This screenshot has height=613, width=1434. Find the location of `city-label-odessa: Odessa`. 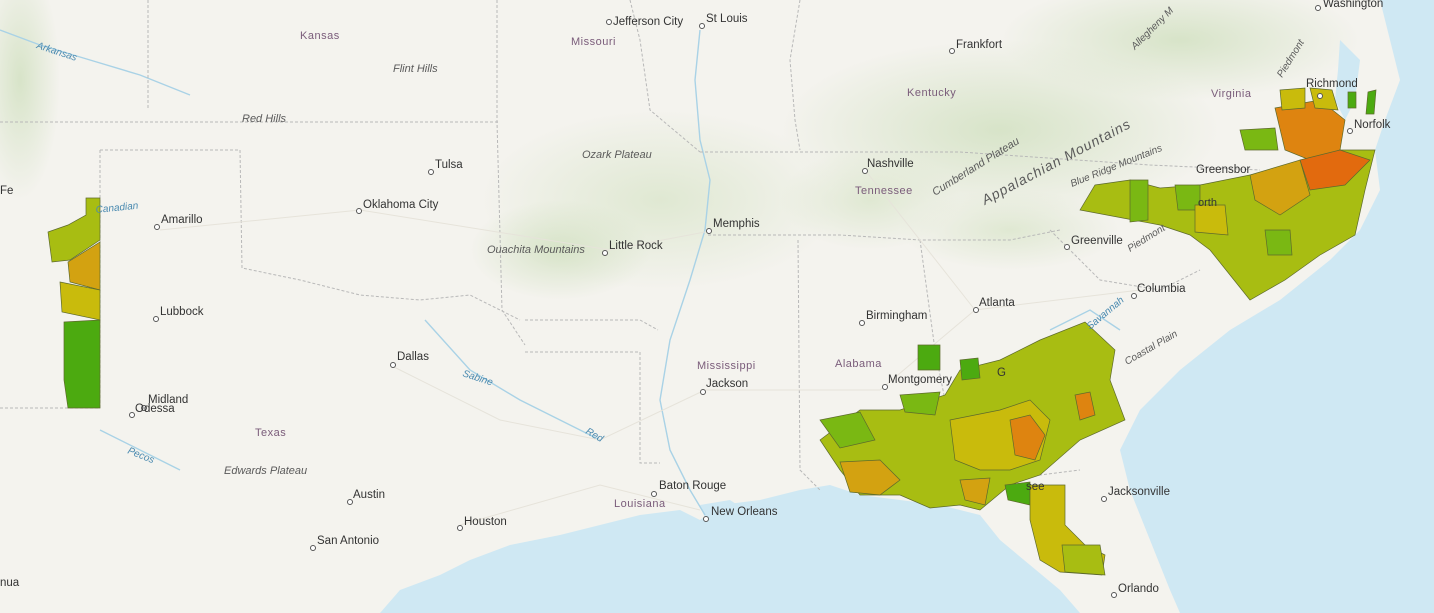

city-label-odessa: Odessa is located at coordinates (155, 409).